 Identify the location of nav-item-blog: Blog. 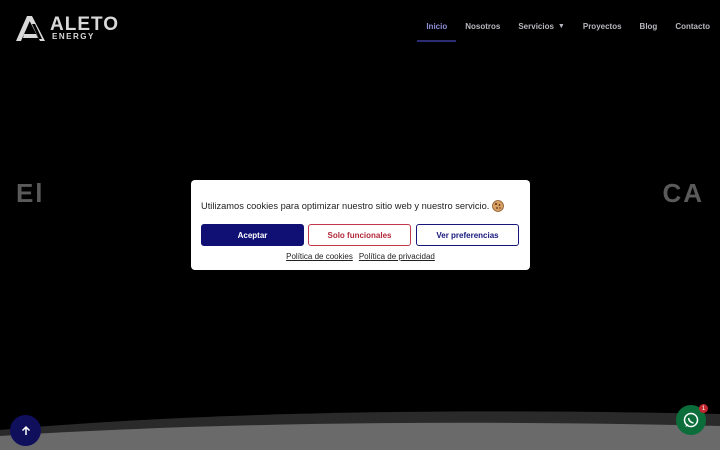
(649, 26).